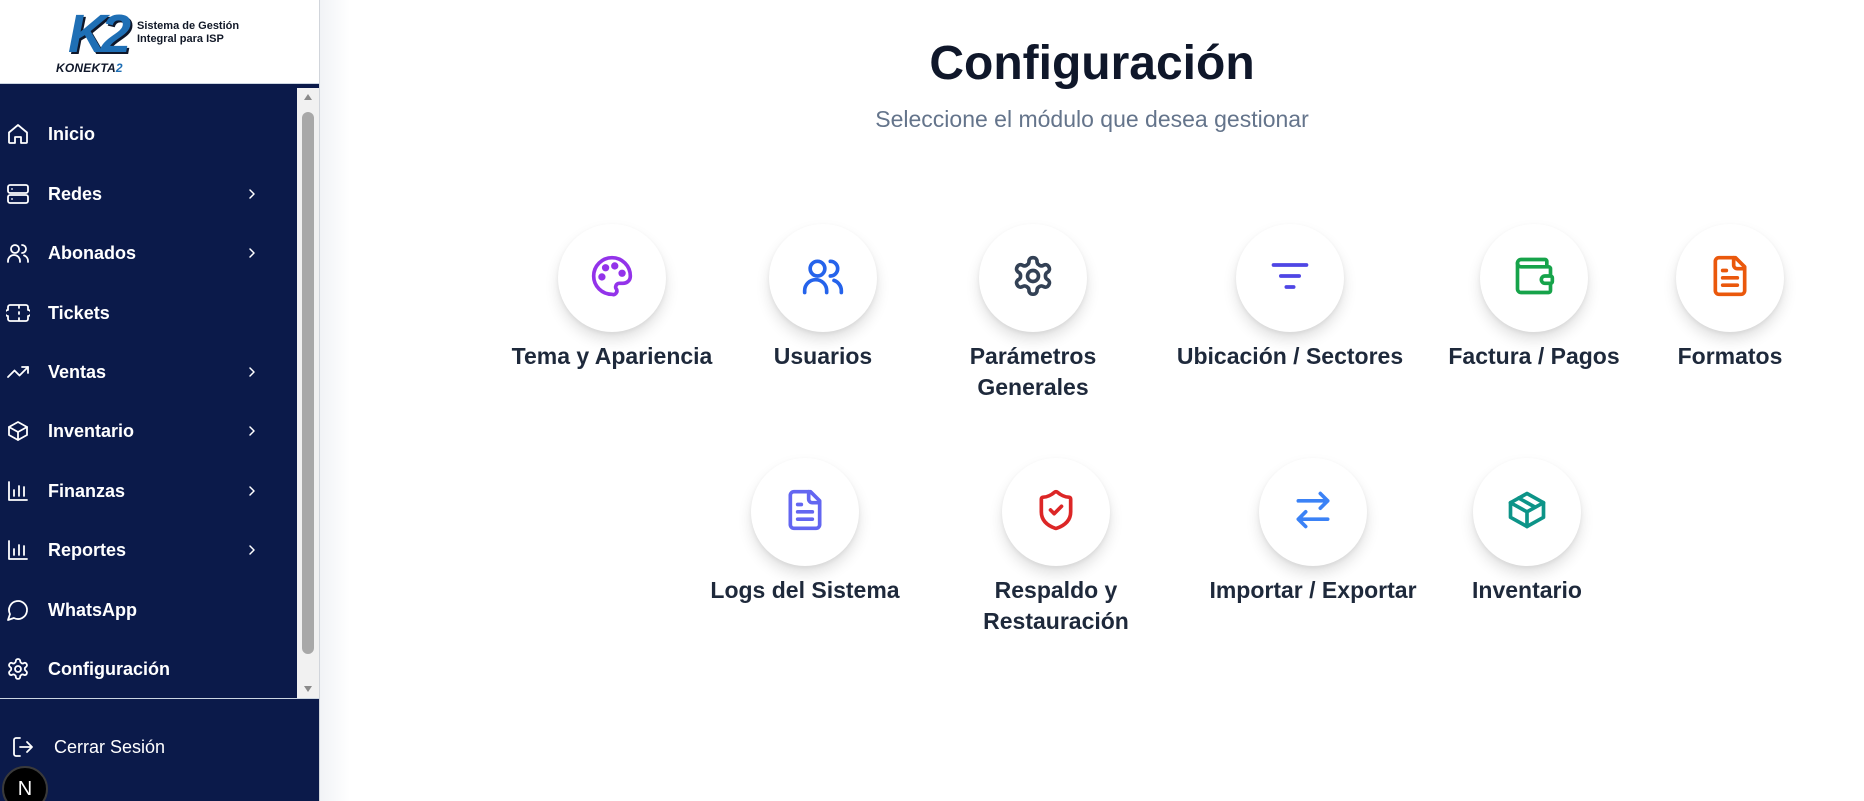 The height and width of the screenshot is (801, 1864). Describe the element at coordinates (1056, 605) in the screenshot. I see `module-label: Respaldo y Restauración` at that location.